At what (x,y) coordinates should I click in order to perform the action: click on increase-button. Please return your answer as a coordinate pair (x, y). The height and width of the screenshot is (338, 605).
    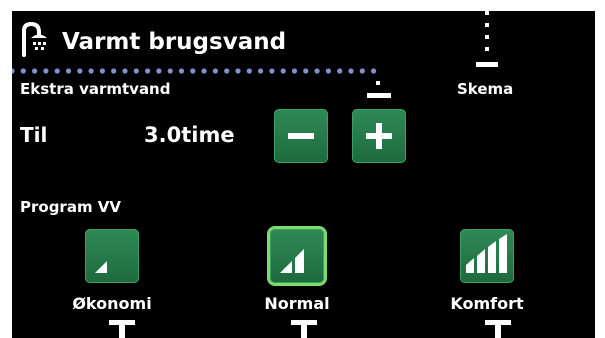
    Looking at the image, I should click on (379, 136).